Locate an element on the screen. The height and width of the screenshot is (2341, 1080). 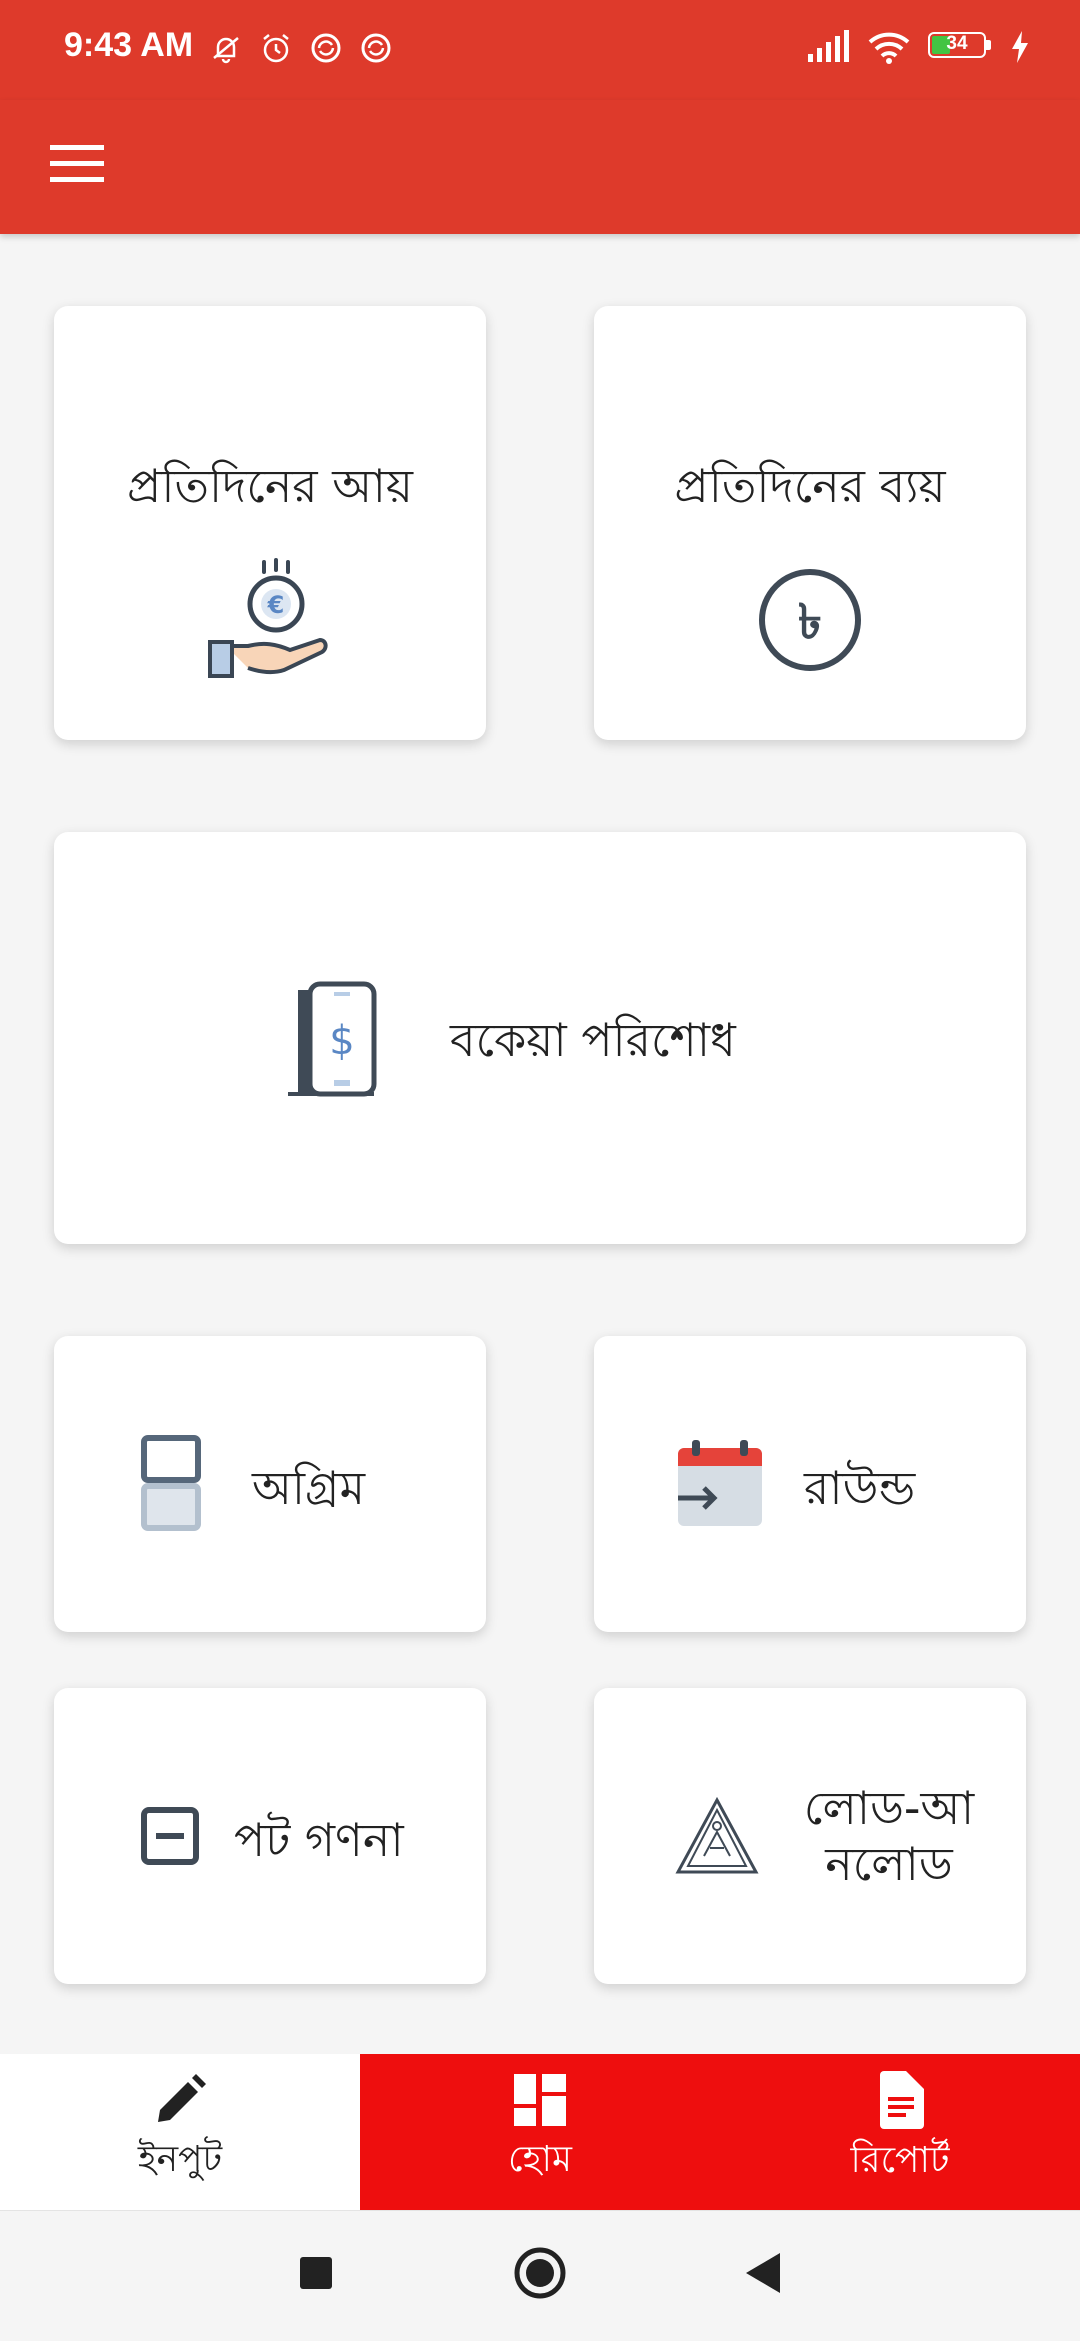
advance-card: অগ্রিম is located at coordinates (270, 1484).